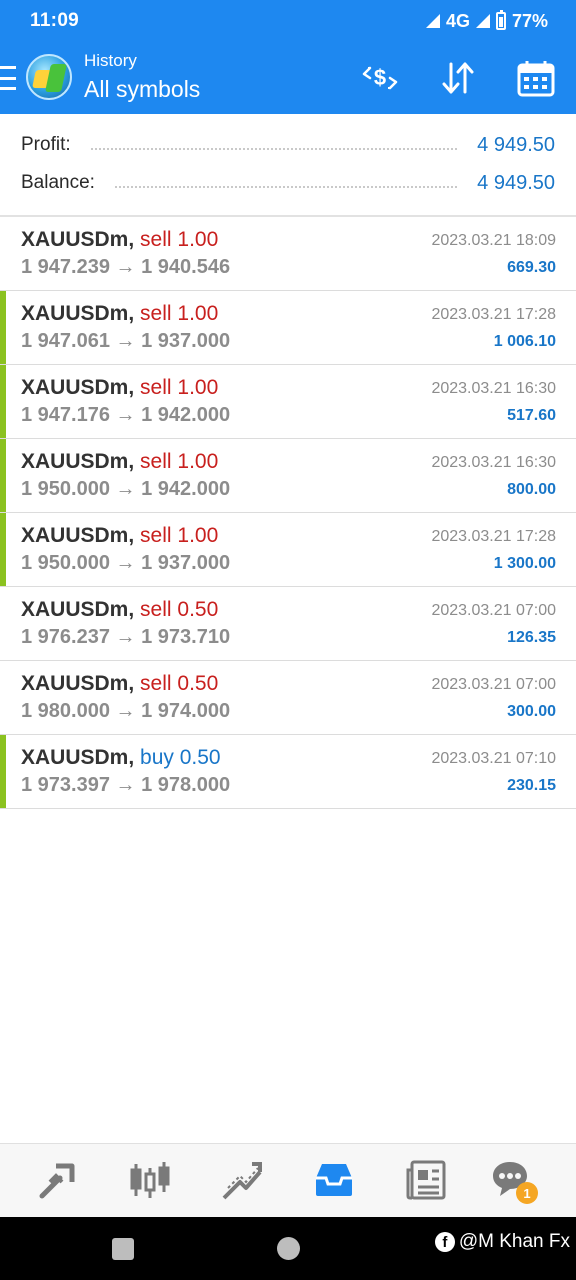 The image size is (576, 1280). Describe the element at coordinates (288, 183) in the screenshot. I see `balance-row: Balance: 4 949.50` at that location.